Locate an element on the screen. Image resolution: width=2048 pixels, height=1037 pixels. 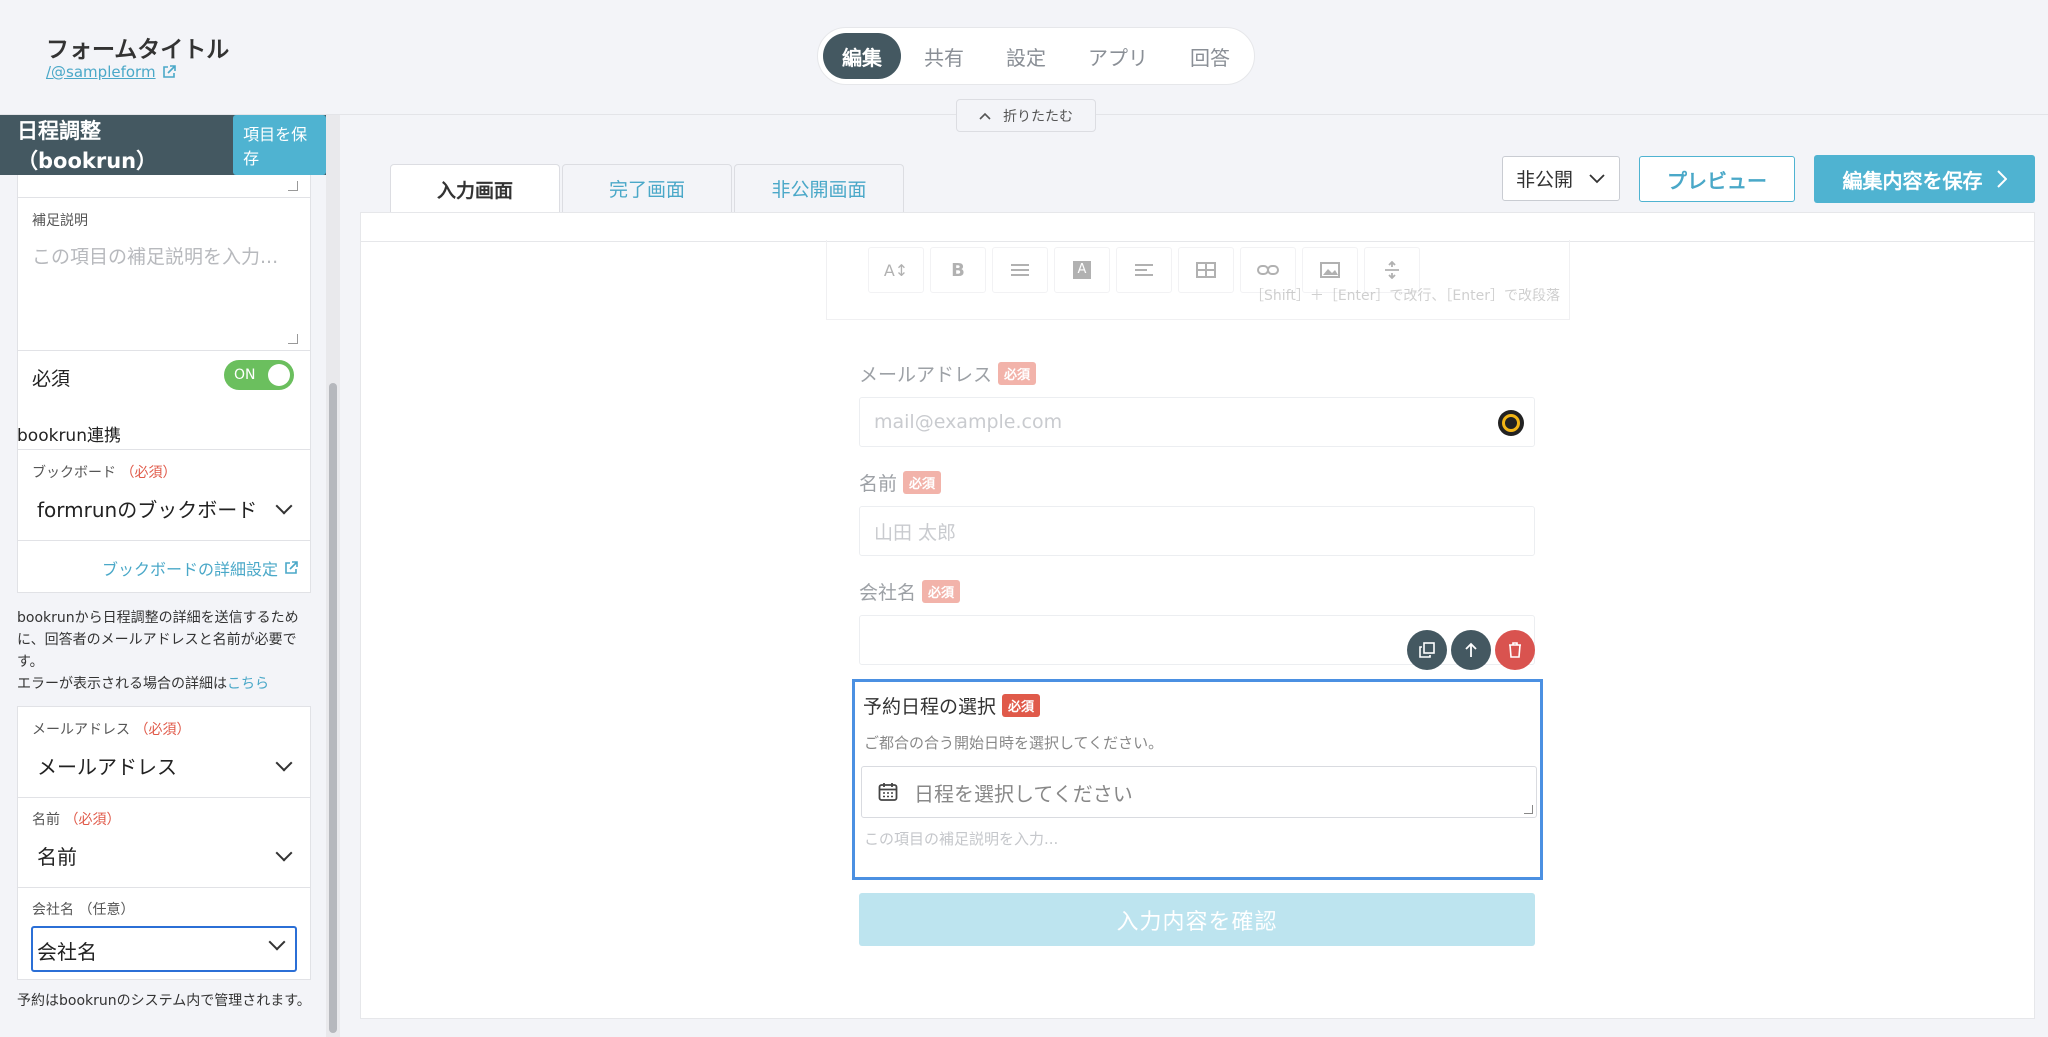
screen-tabs: 入力画面 完了画面 非公開画面 is located at coordinates (647, 189).